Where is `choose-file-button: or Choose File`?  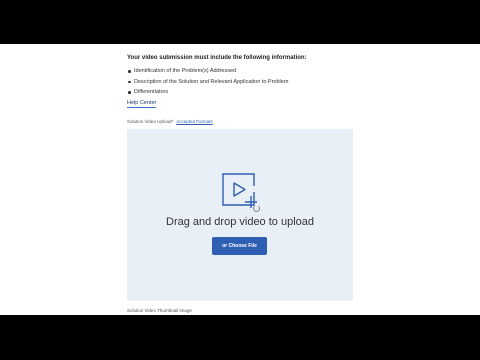
choose-file-button: or Choose File is located at coordinates (239, 246).